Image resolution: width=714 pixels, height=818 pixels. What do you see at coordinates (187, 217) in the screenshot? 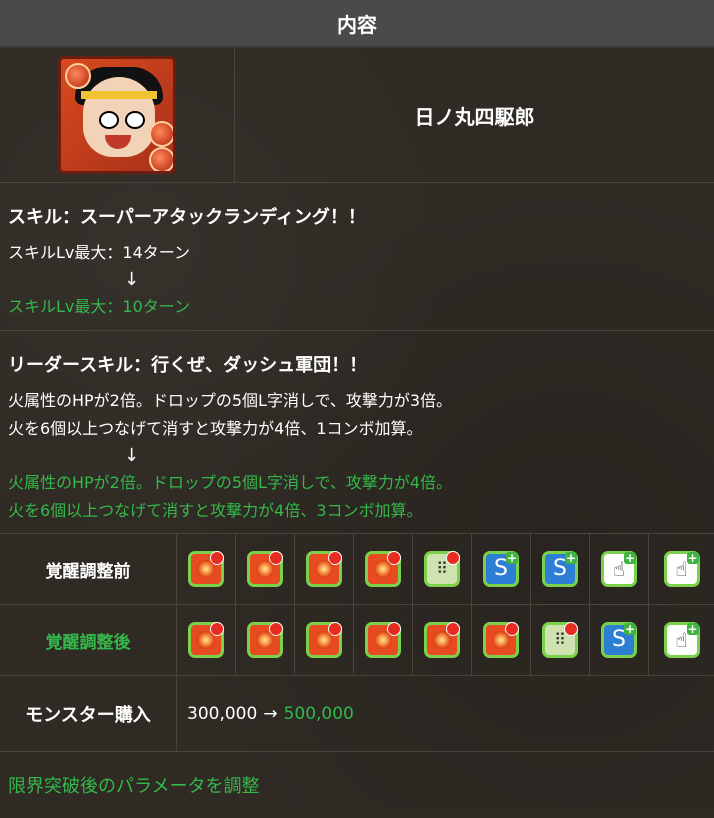
I see `skill-title: スキル：スーパーアタックランディング！！` at bounding box center [187, 217].